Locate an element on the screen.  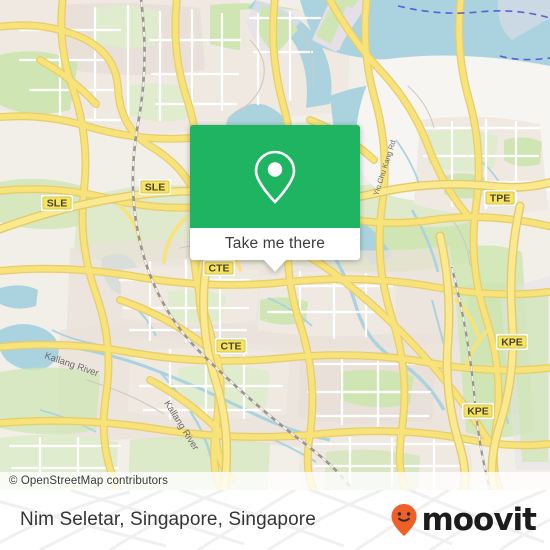
attribution-text: © OpenStreetMap contributors is located at coordinates (88, 481).